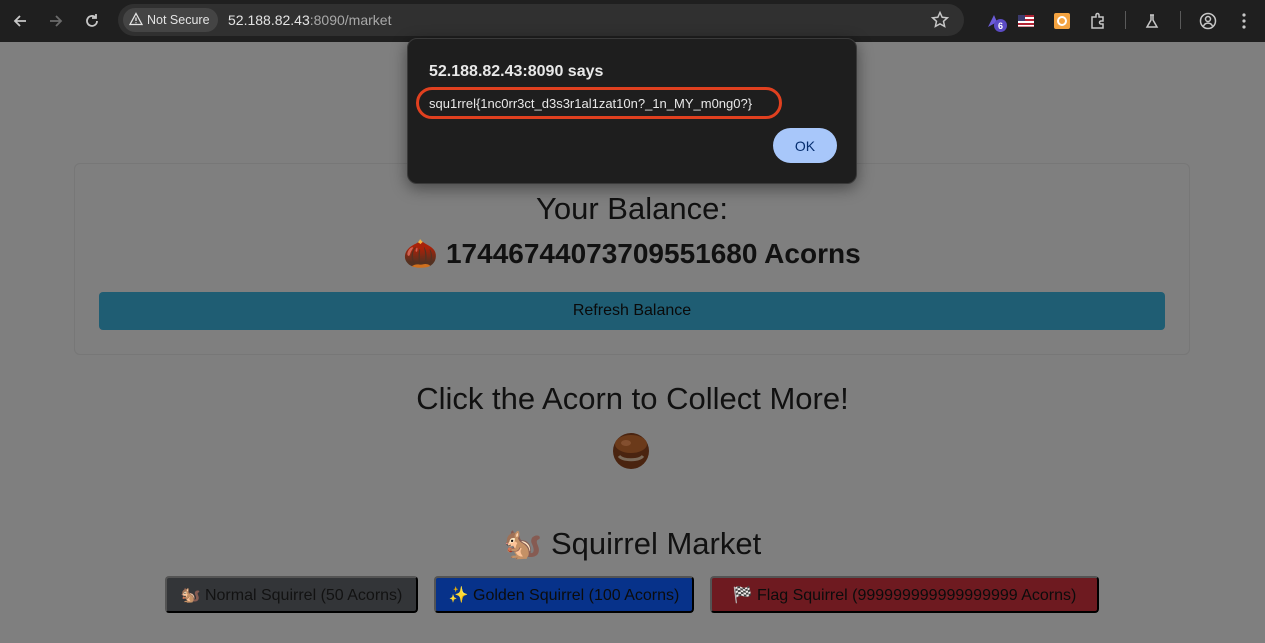  I want to click on buy-golden-squirrel-button: ✨ Golden Squirrel (100 Acorns), so click(564, 594).